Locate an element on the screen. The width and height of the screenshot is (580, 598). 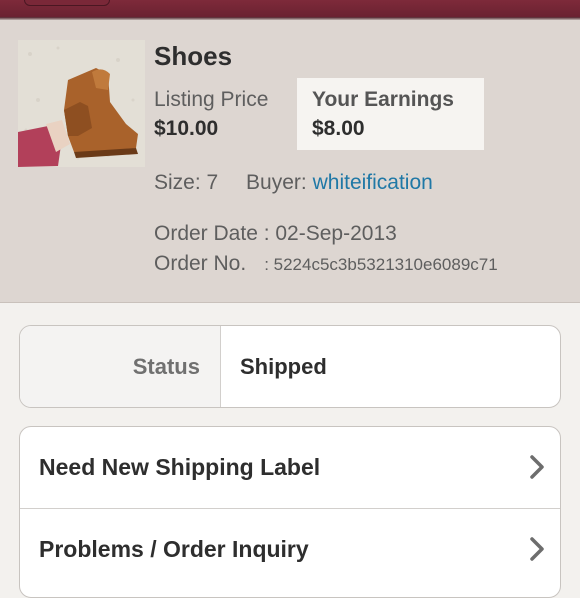
size-buyer-line: Size: 7 Buyer: whiteification is located at coordinates (293, 183).